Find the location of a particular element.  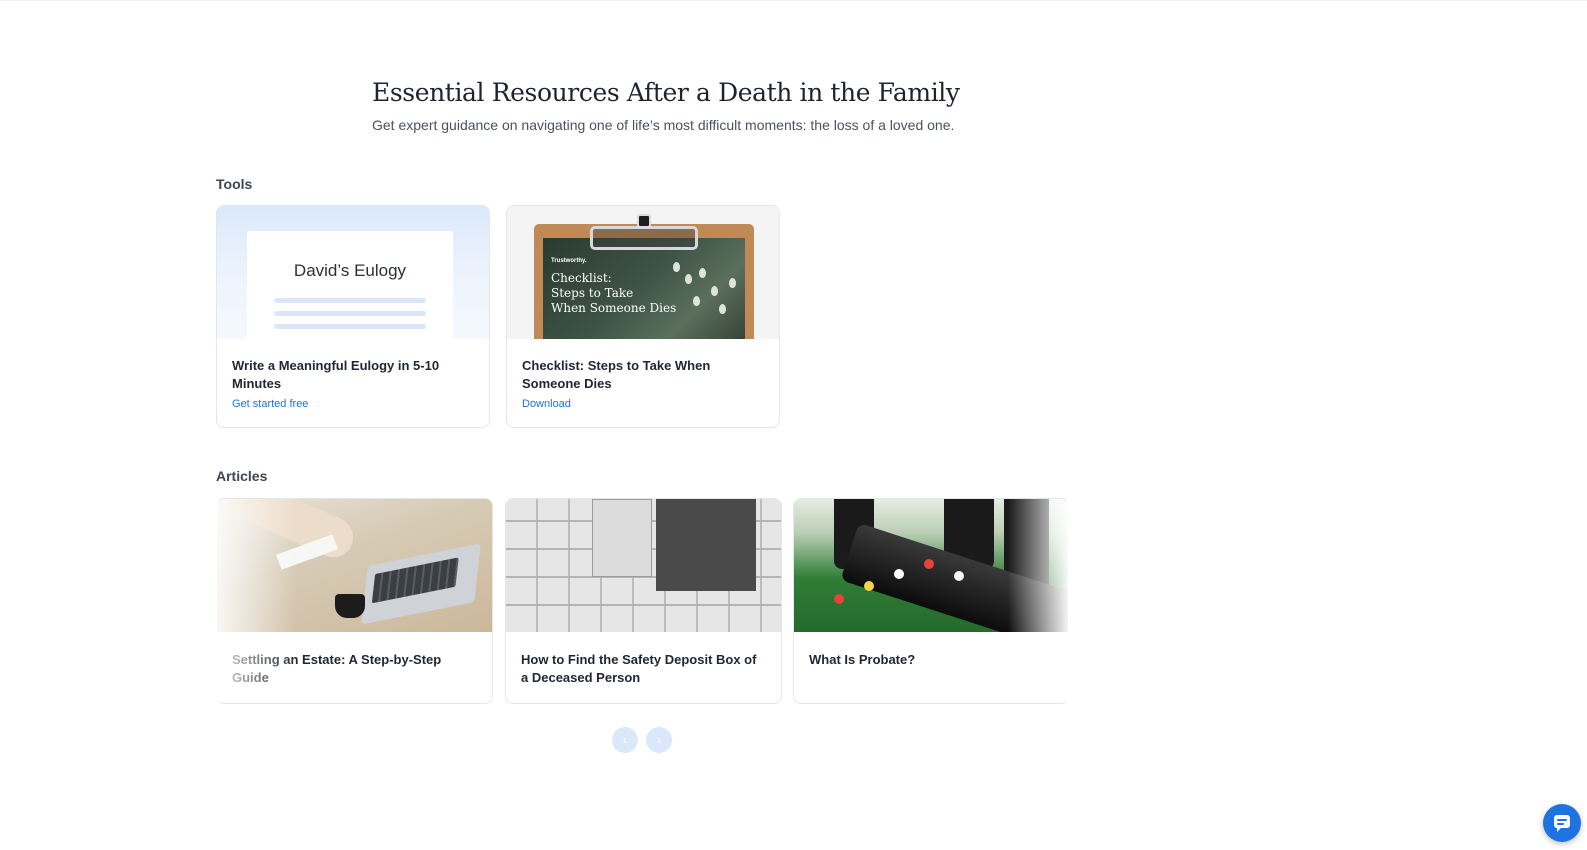

eulogy-thumbnail: David’s Eulogy is located at coordinates (353, 272).